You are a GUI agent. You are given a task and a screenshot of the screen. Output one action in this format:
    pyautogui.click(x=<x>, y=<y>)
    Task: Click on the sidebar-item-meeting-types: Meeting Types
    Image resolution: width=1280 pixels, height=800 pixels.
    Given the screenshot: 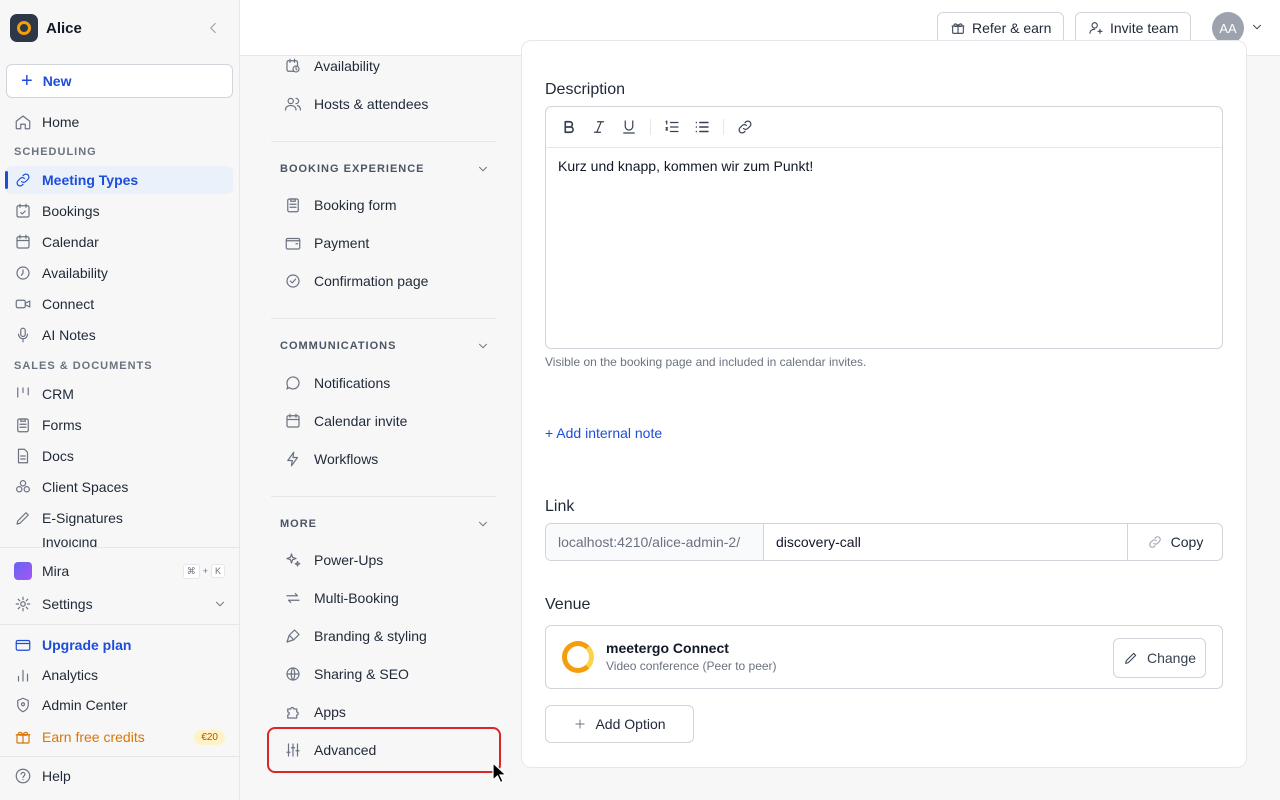 What is the action you would take?
    pyautogui.click(x=119, y=180)
    